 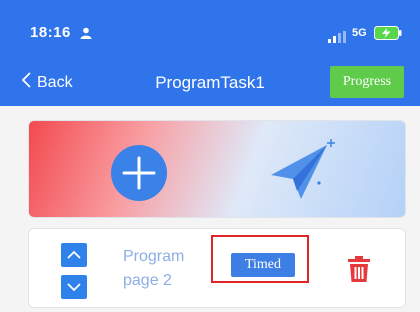 What do you see at coordinates (337, 39) in the screenshot?
I see `signal-icon` at bounding box center [337, 39].